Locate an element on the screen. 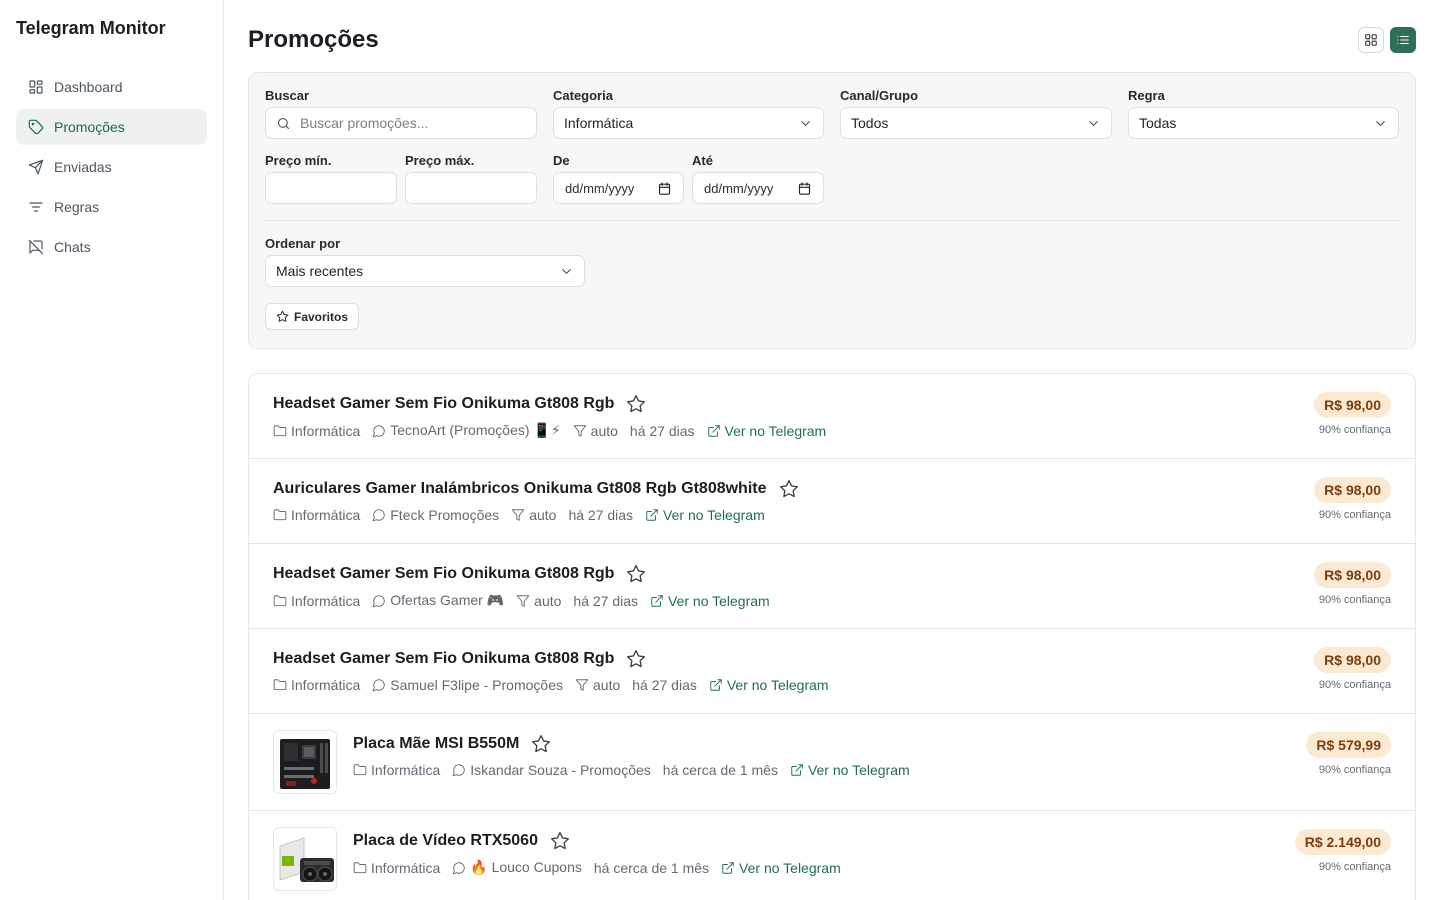 The width and height of the screenshot is (1440, 900). grid-view-button is located at coordinates (1371, 40).